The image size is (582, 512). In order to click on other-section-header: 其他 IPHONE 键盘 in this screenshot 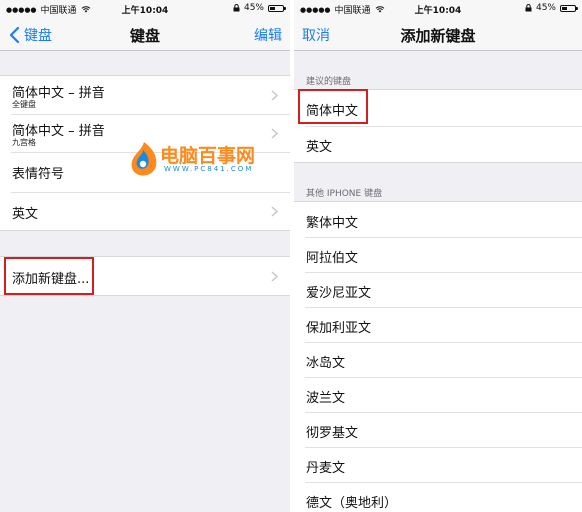, I will do `click(344, 194)`.